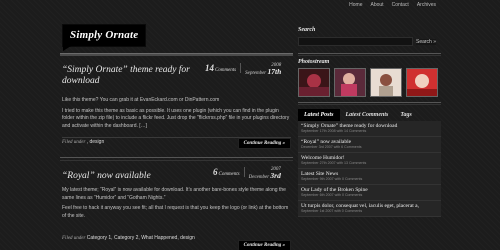  I want to click on photostream, so click(369, 82).